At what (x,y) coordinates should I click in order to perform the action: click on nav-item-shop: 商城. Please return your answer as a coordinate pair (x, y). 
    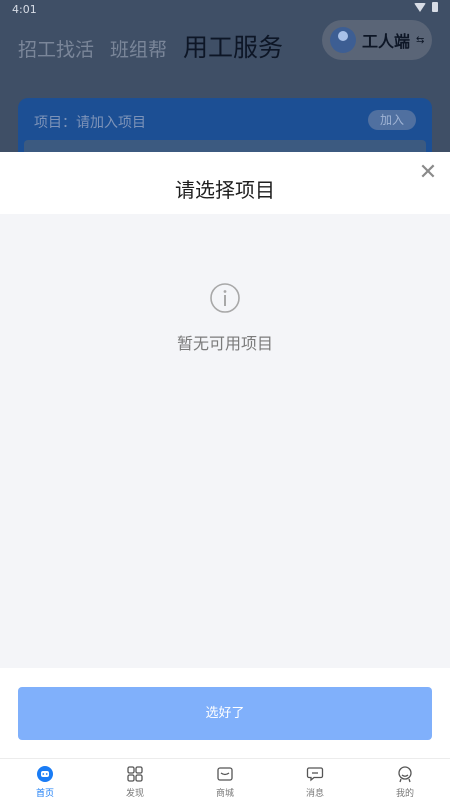
    Looking at the image, I should click on (225, 779).